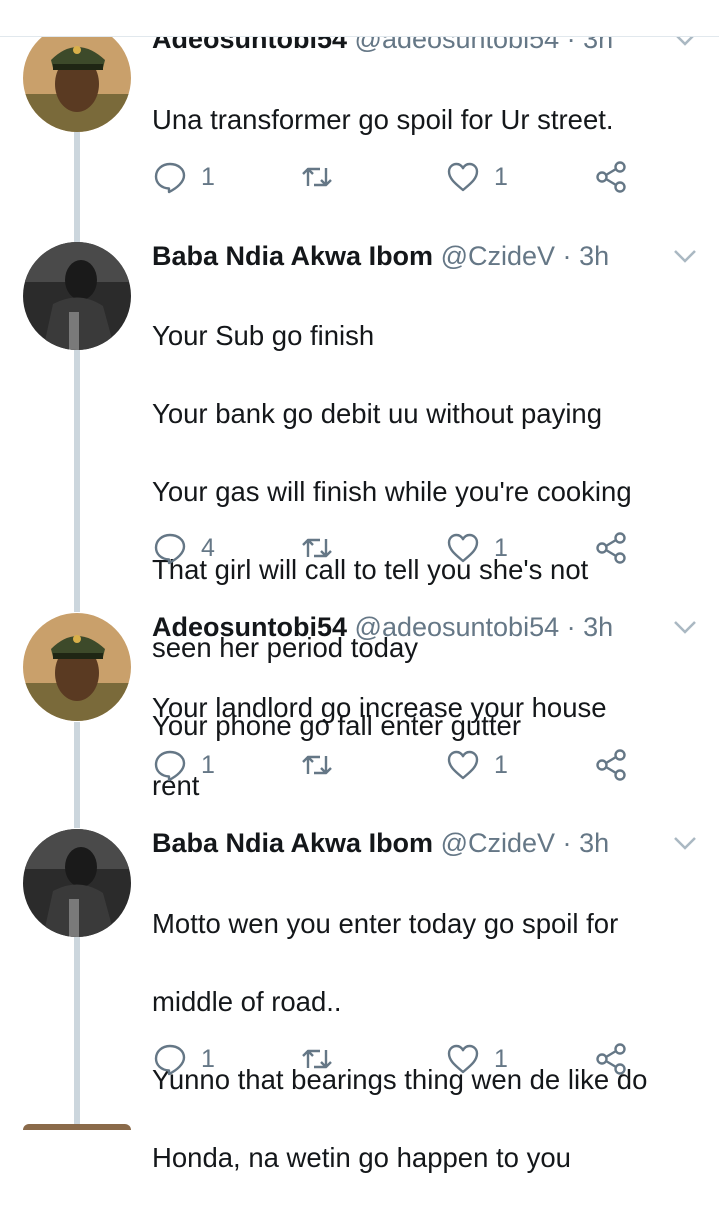 The image size is (719, 1216). Describe the element at coordinates (359, 18) in the screenshot. I see `top-bar` at that location.